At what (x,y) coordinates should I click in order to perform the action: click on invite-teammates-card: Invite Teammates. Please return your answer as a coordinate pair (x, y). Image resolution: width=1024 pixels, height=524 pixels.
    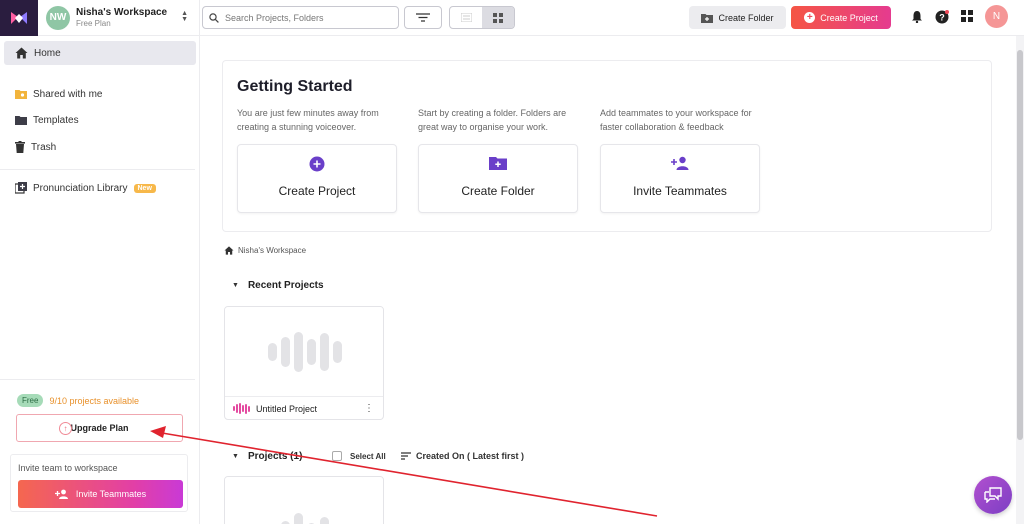
    Looking at the image, I should click on (680, 178).